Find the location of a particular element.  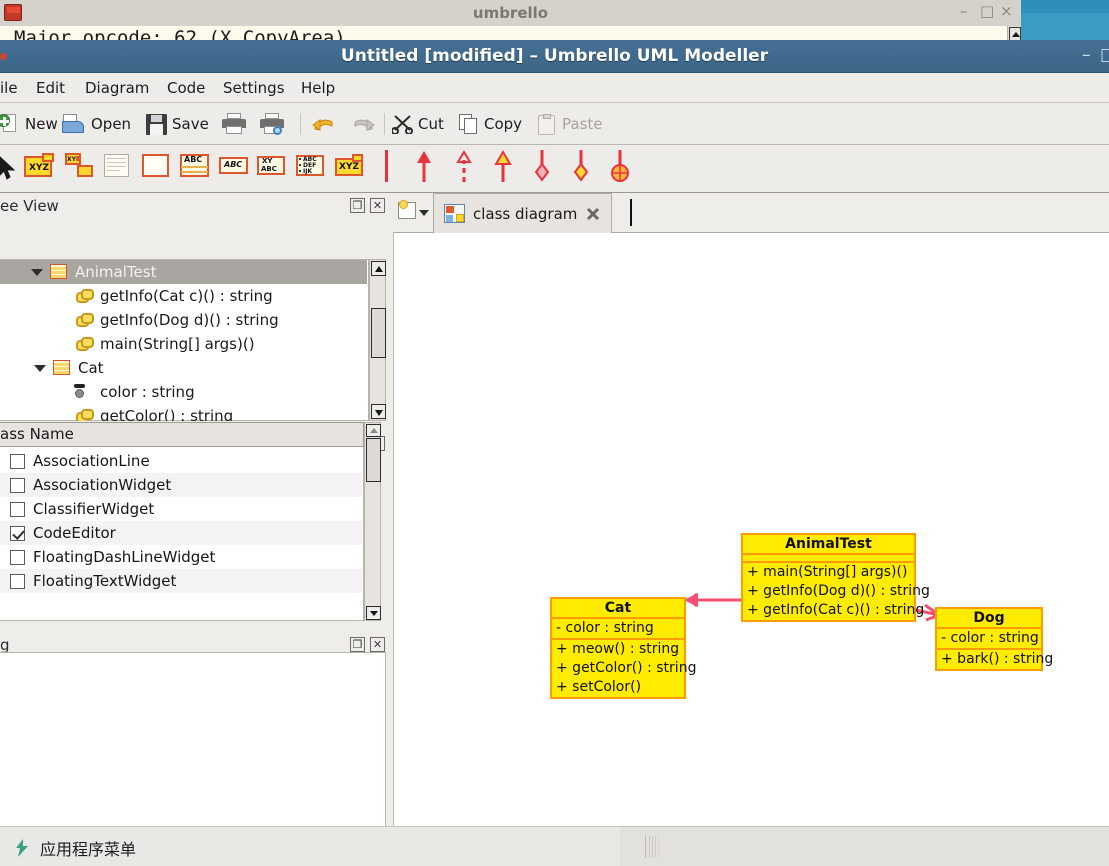

uml-operation-icon is located at coordinates (85, 320).